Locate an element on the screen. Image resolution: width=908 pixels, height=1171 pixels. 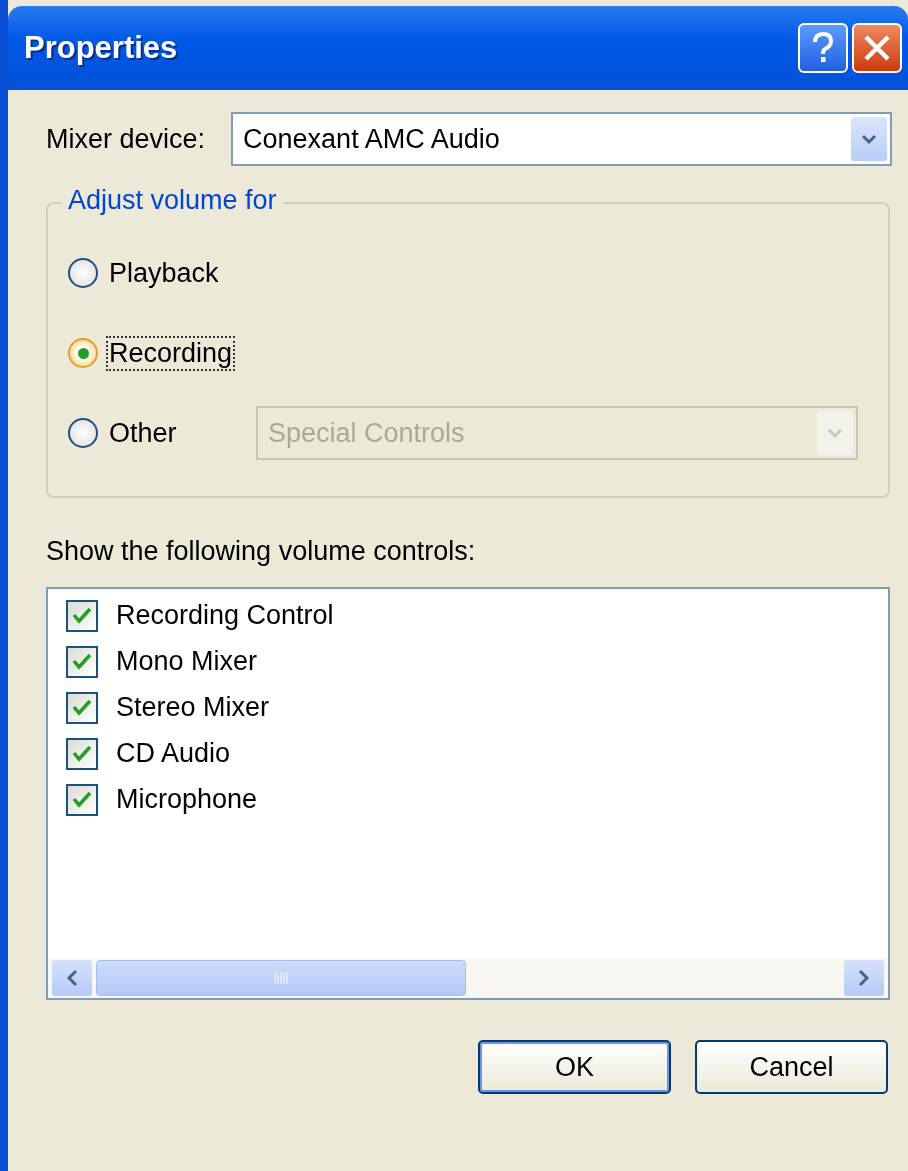
window-title: Properties is located at coordinates (101, 48).